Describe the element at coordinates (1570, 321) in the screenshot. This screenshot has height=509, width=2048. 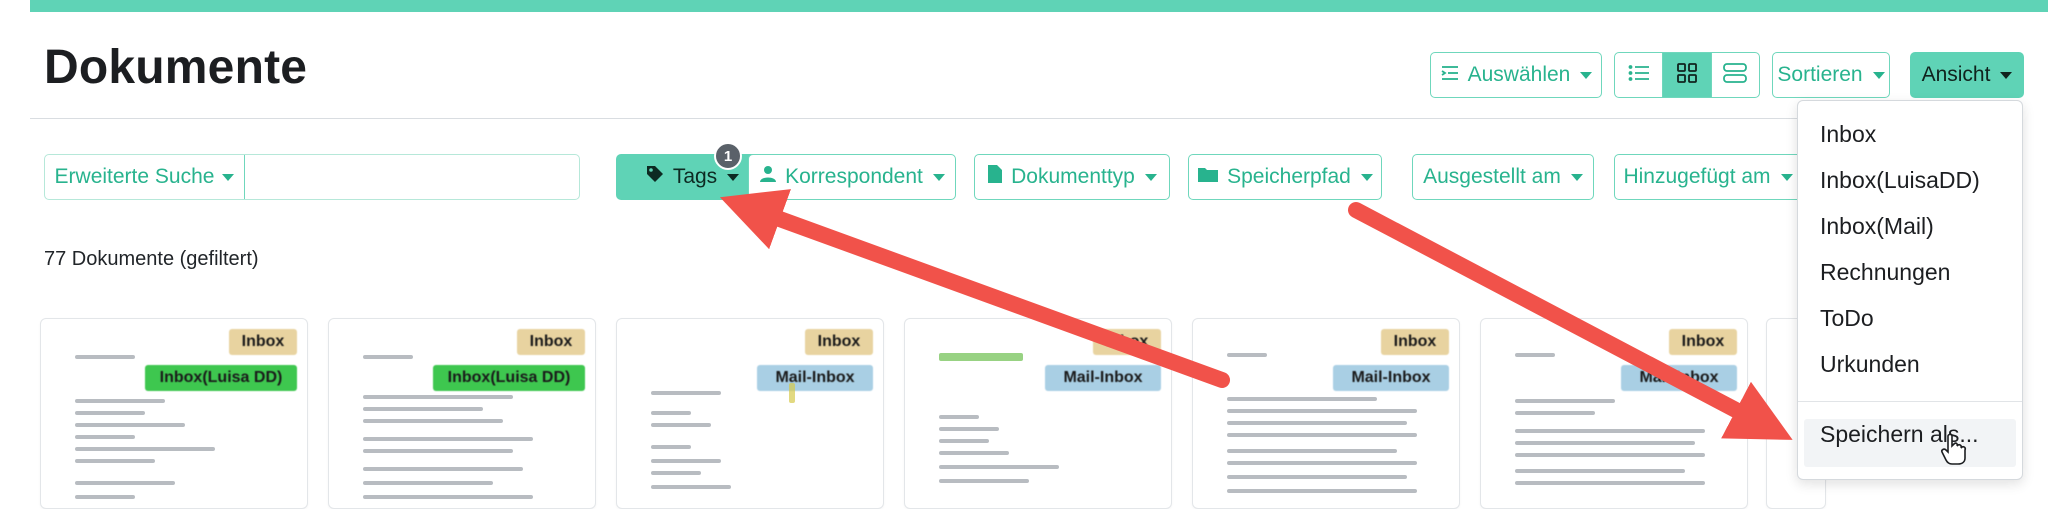
I see `arrow-to-save-as` at that location.